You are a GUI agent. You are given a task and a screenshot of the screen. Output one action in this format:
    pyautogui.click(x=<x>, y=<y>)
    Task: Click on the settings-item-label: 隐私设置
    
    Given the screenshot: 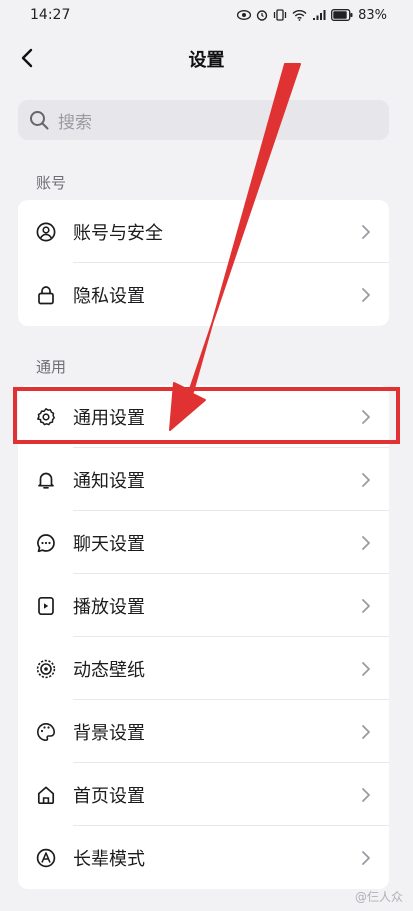 What is the action you would take?
    pyautogui.click(x=109, y=296)
    